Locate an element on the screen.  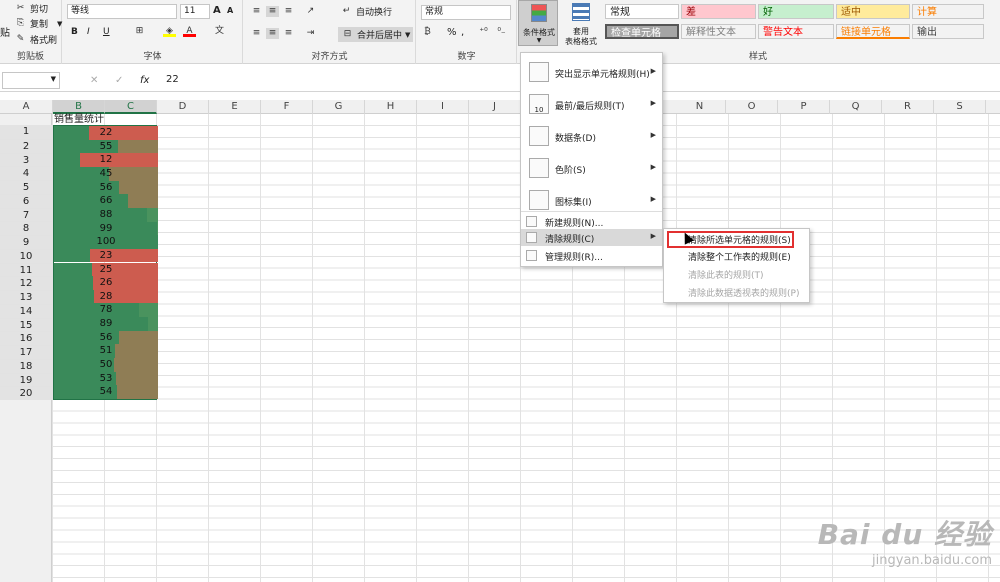
row-header-14: 14 is located at coordinates (26, 310).